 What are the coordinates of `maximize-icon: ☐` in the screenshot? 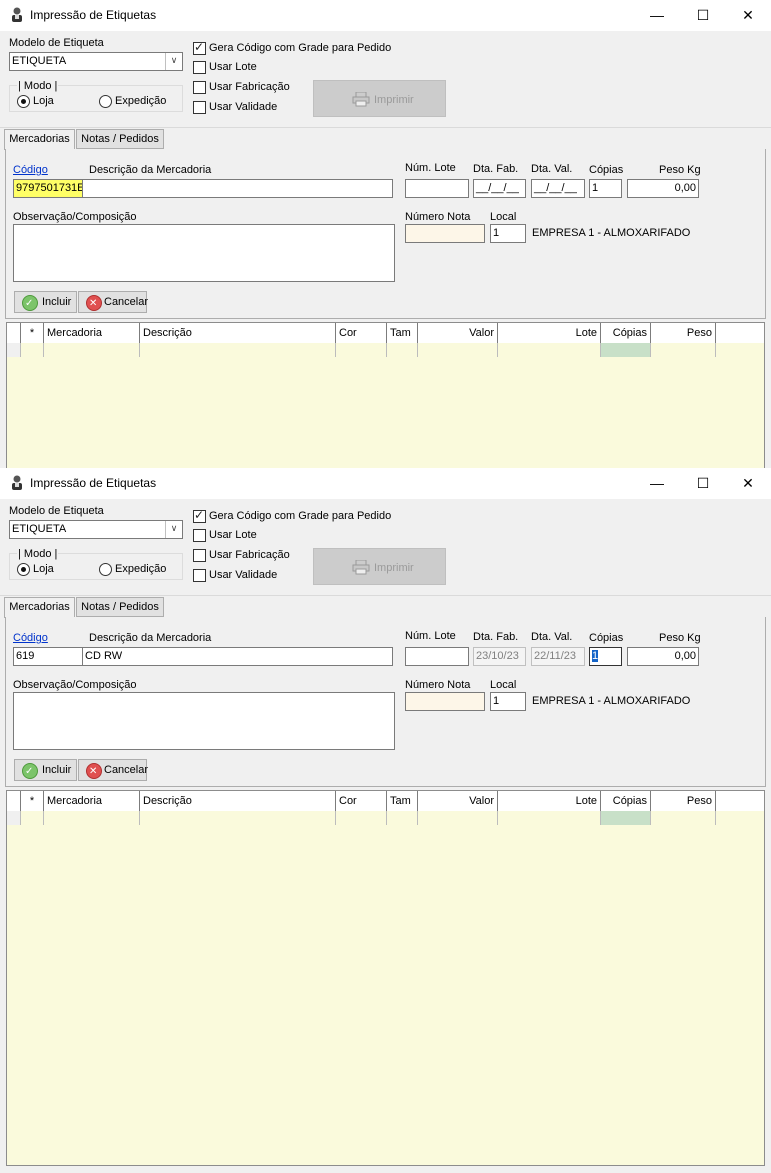 It's located at (703, 483).